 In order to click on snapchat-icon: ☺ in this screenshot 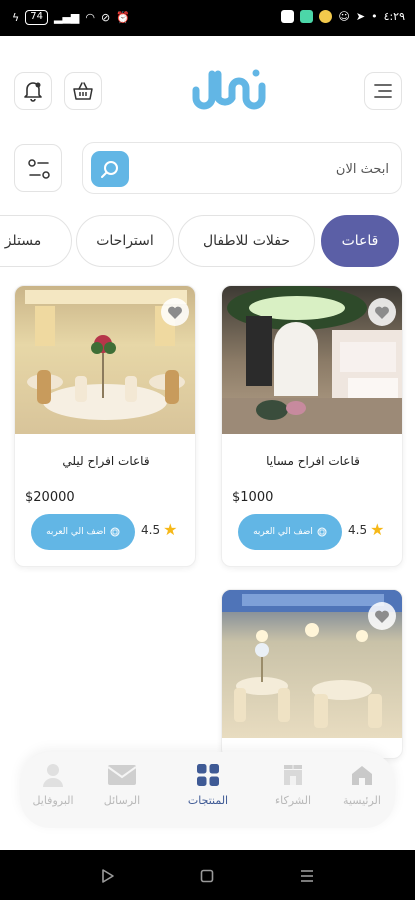, I will do `click(344, 16)`.